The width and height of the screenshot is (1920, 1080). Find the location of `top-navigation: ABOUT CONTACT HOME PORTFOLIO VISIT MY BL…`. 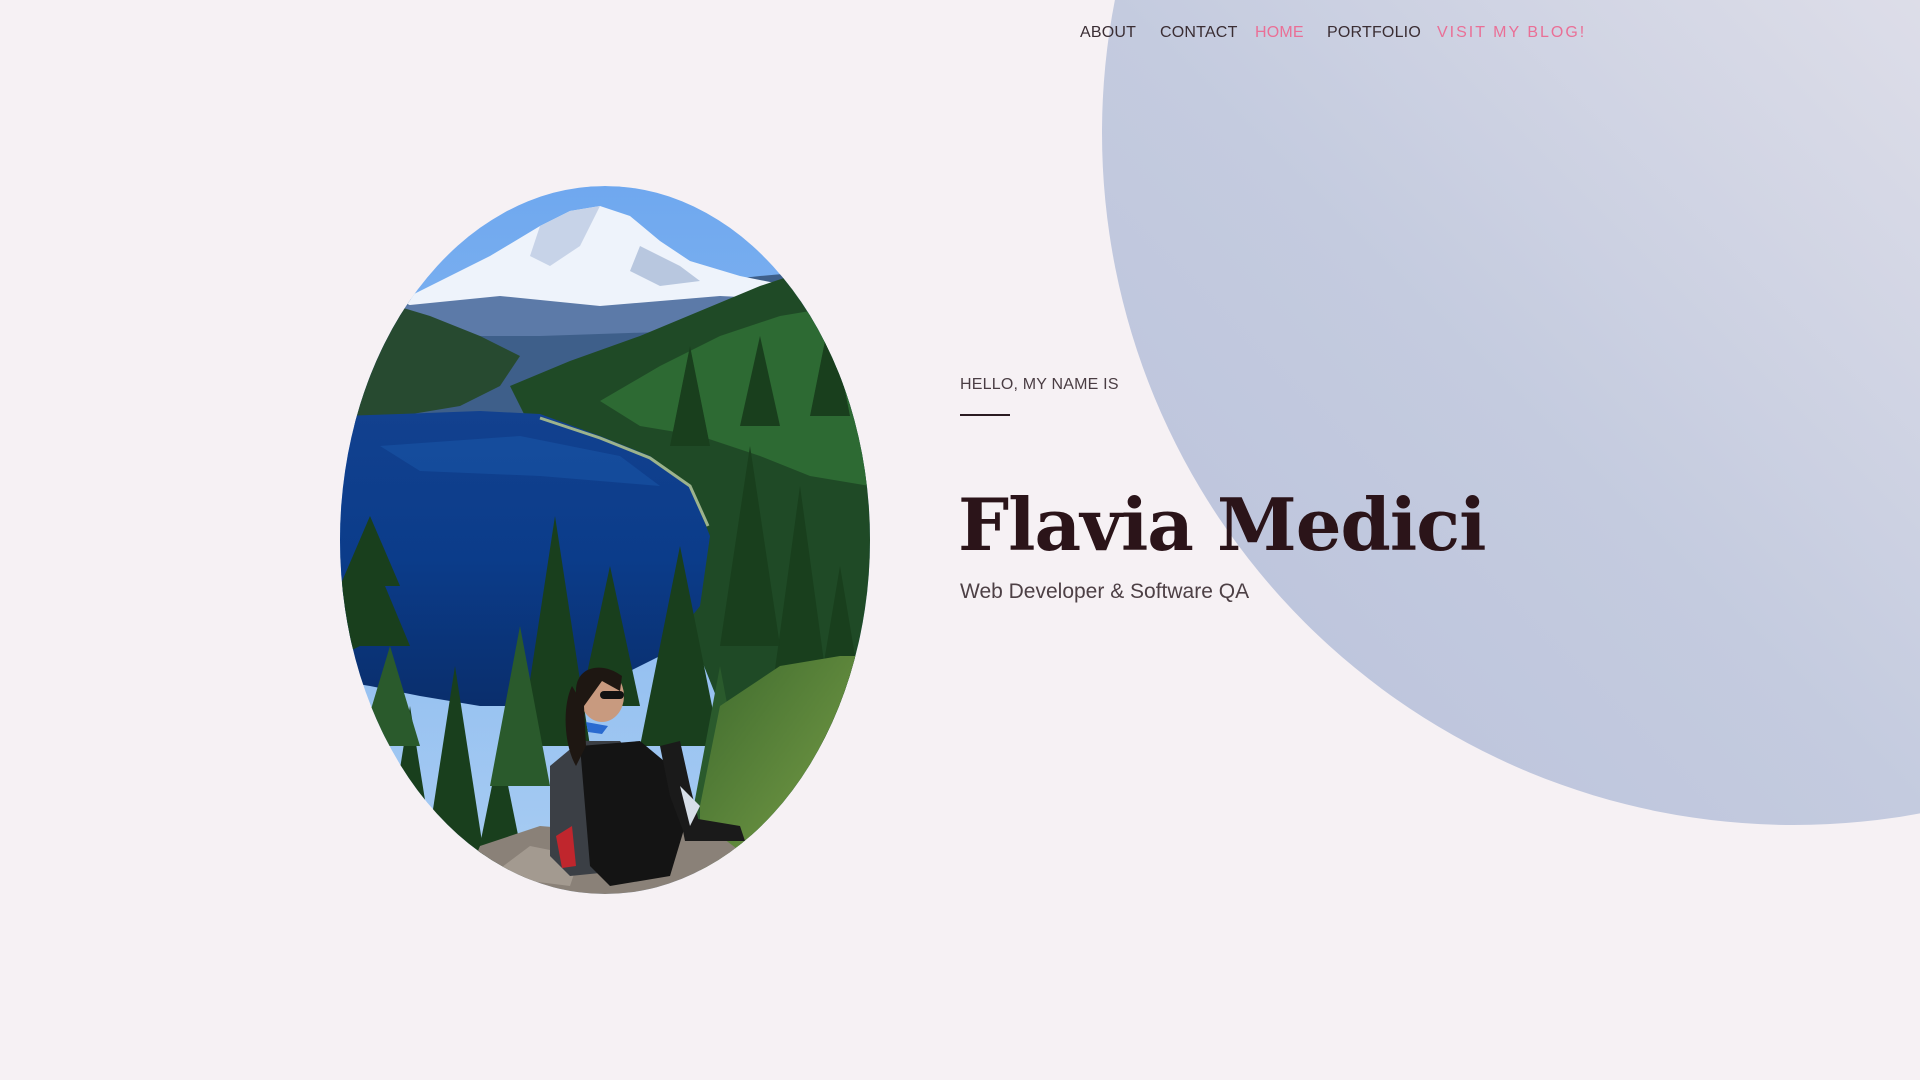

top-navigation: ABOUT CONTACT HOME PORTFOLIO VISIT MY BL… is located at coordinates (960, 36).